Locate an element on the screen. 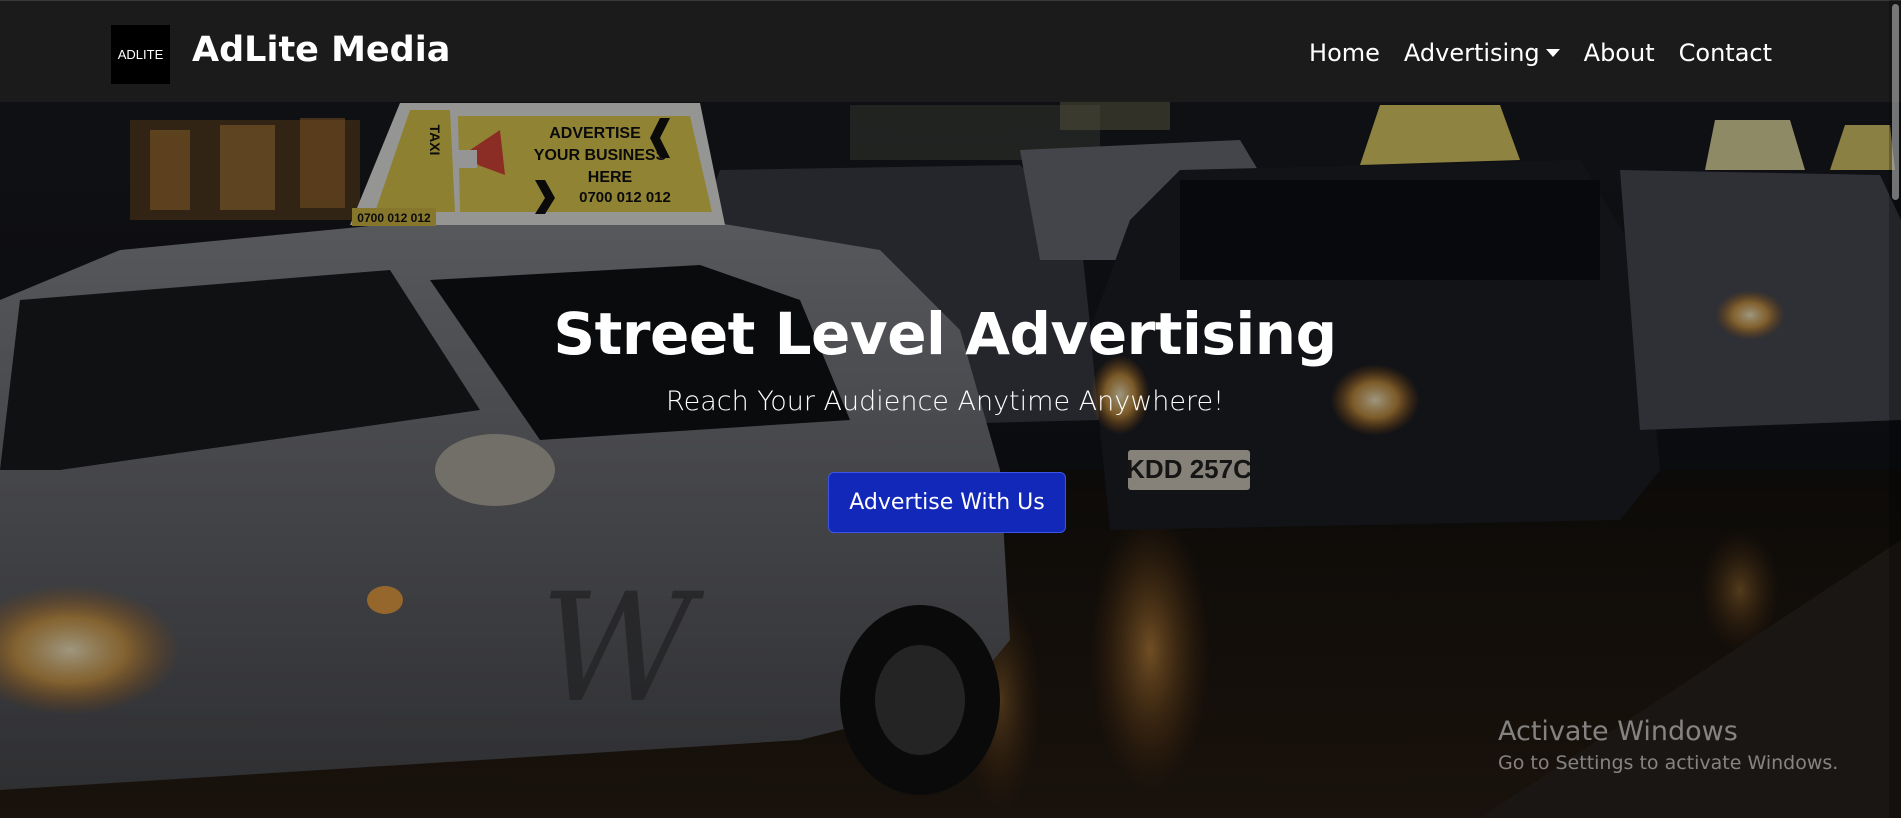 The width and height of the screenshot is (1901, 818). watermark-subtitle: Go to Settings to activate Windows. is located at coordinates (1668, 763).